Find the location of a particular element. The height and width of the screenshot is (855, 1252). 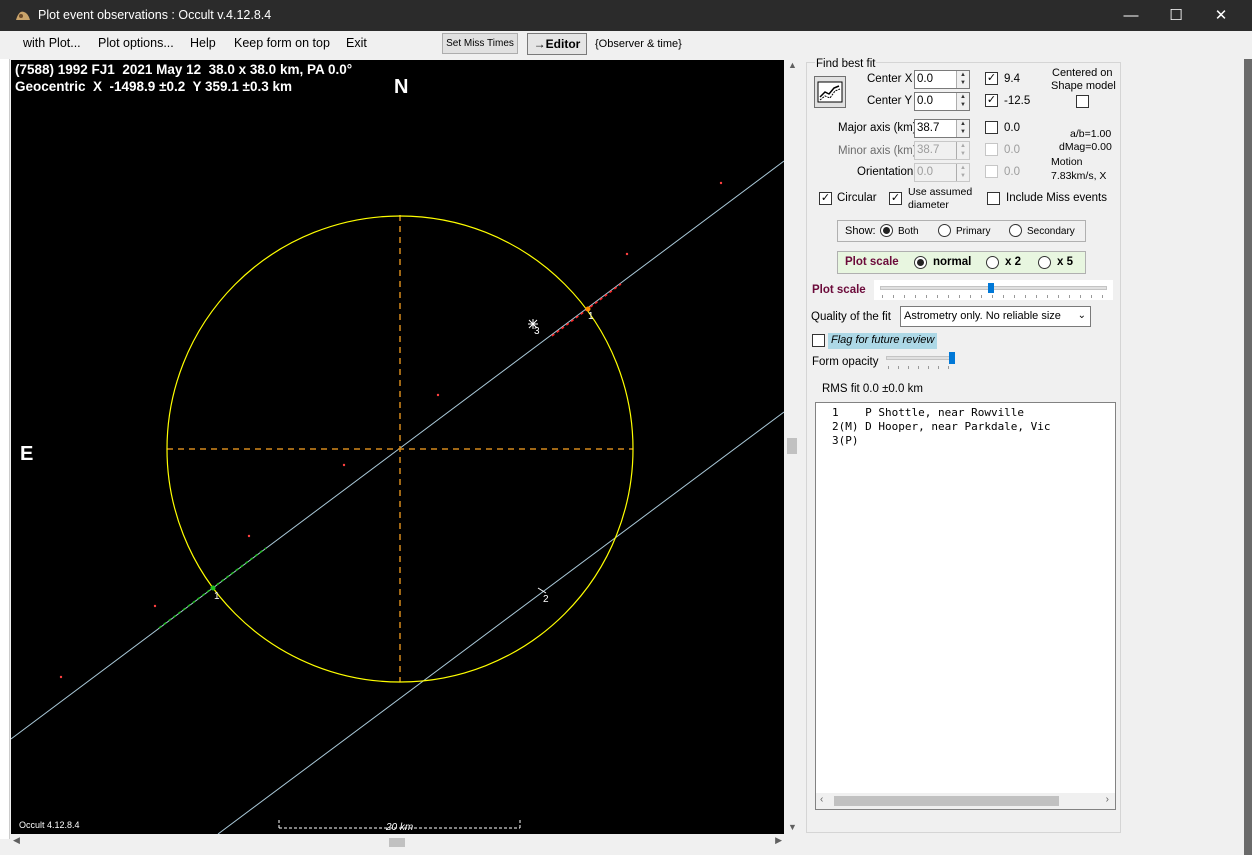

chord-label-green: 1 is located at coordinates (217, 596).